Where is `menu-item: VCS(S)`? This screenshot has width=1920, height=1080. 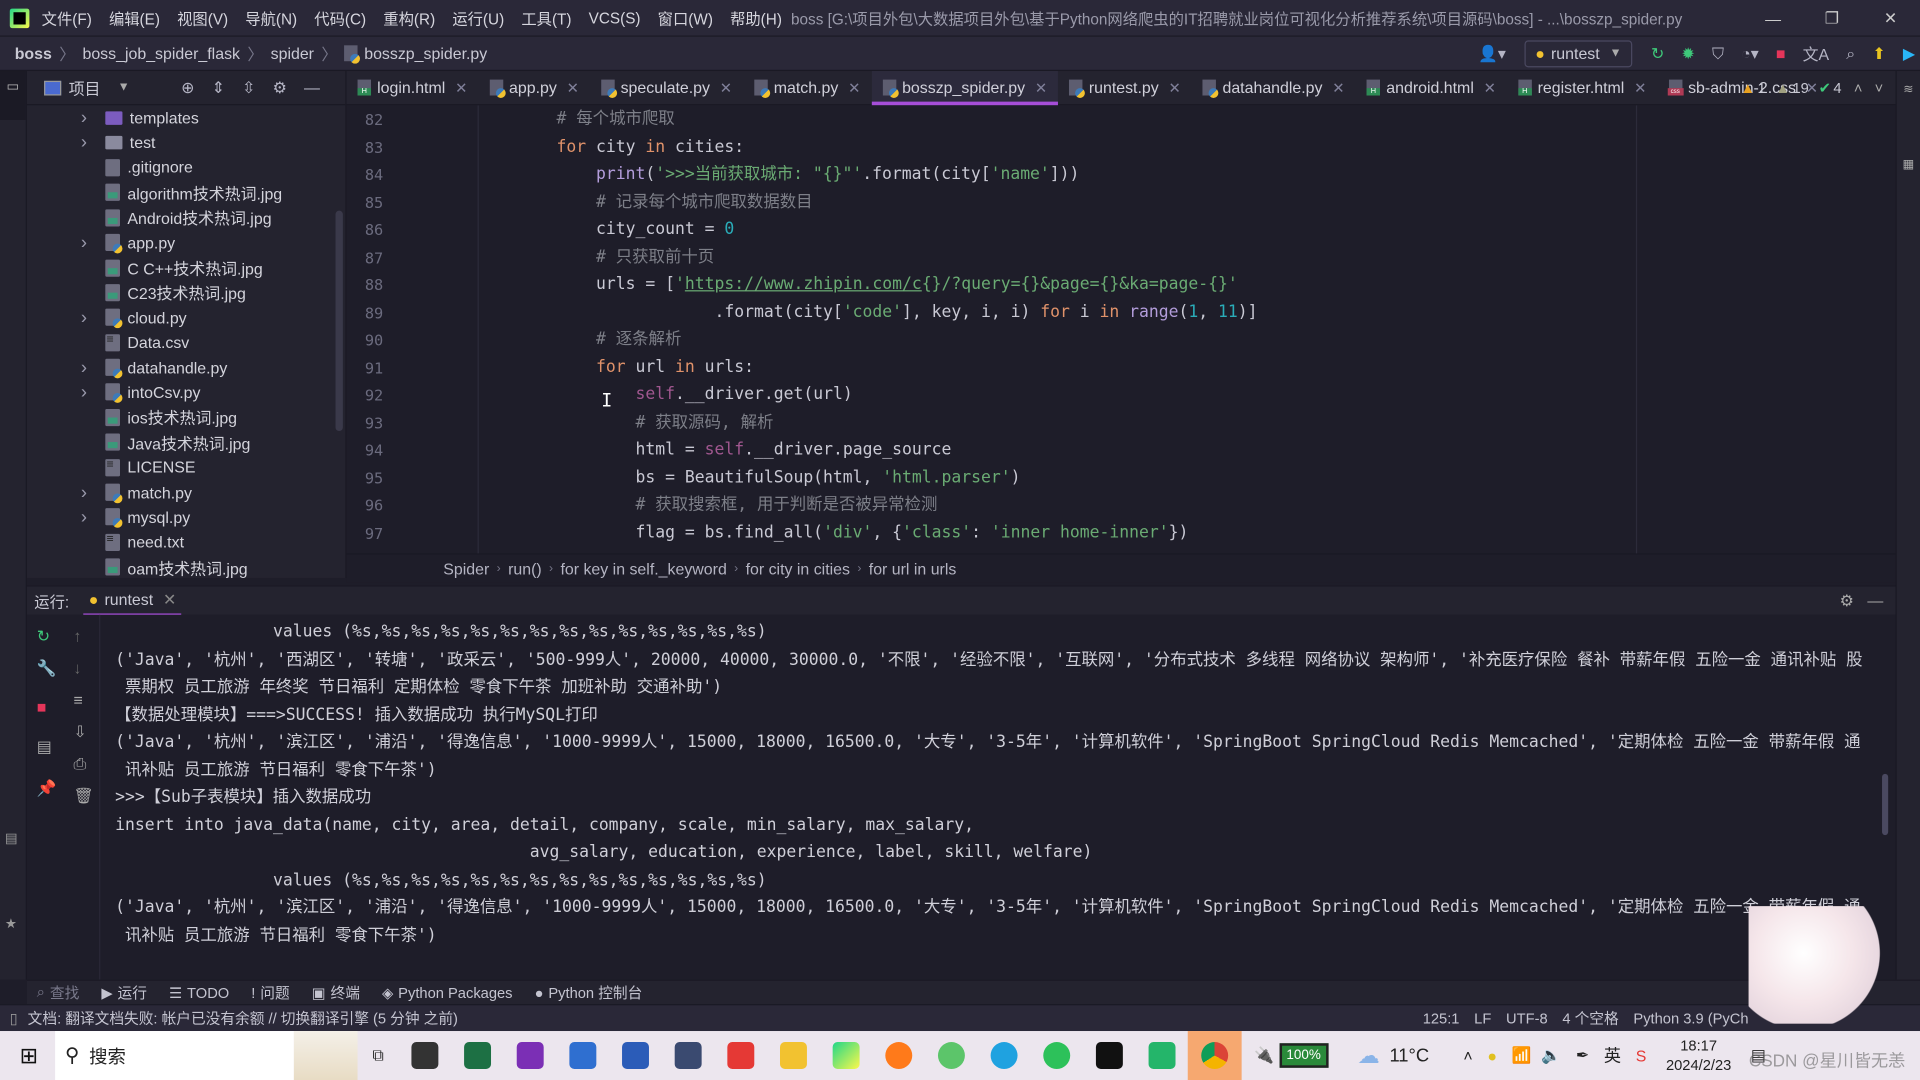
menu-item: VCS(S) is located at coordinates (615, 17).